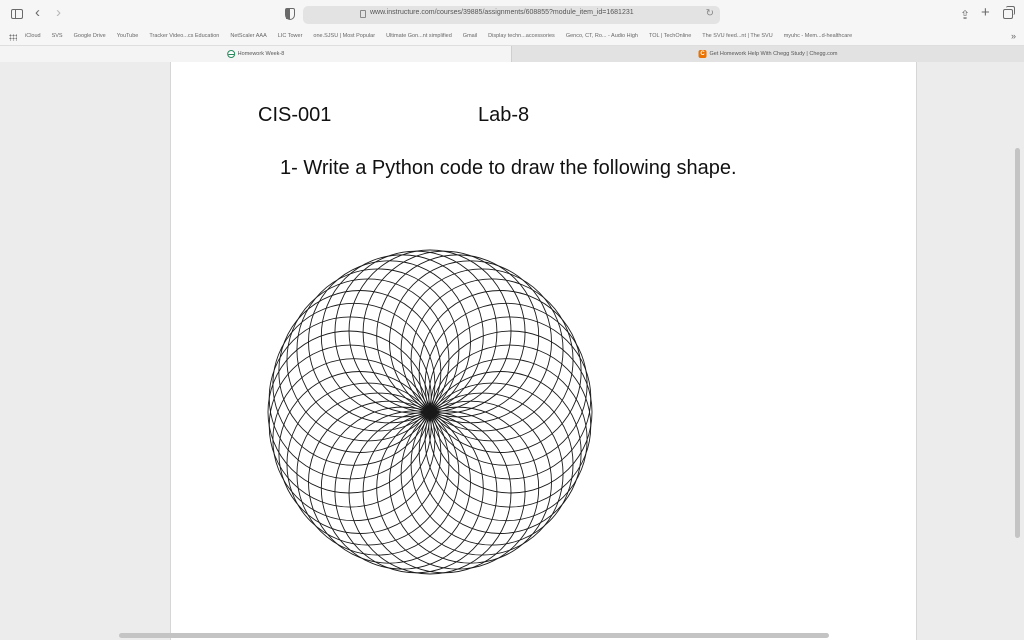  What do you see at coordinates (1009, 12) in the screenshot?
I see `tab-overview-icon` at bounding box center [1009, 12].